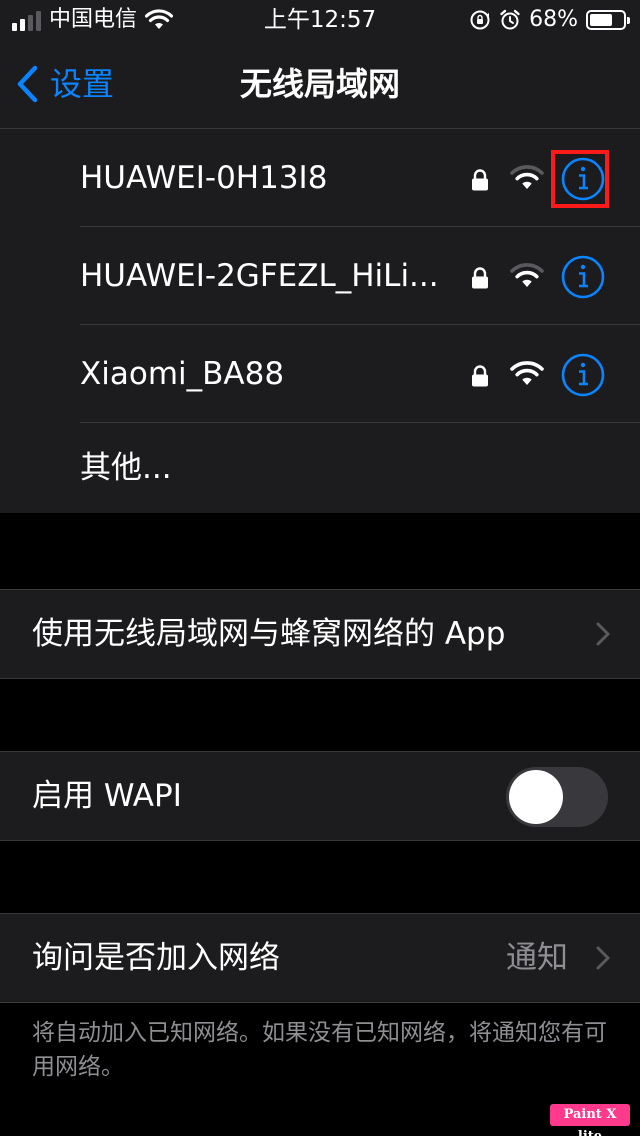 The height and width of the screenshot is (1136, 640). I want to click on page-title: 无线局域网, so click(319, 84).